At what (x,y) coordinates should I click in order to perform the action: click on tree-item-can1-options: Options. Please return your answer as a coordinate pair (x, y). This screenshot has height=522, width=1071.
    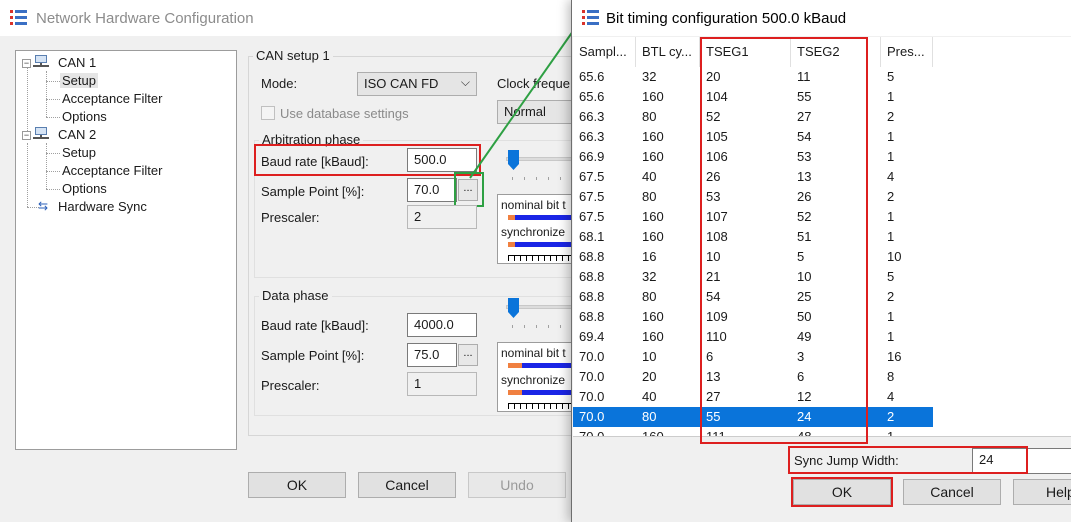
    Looking at the image, I should click on (84, 116).